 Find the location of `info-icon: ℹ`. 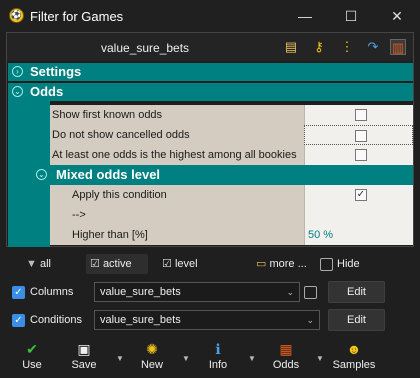

info-icon: ℹ is located at coordinates (218, 349).